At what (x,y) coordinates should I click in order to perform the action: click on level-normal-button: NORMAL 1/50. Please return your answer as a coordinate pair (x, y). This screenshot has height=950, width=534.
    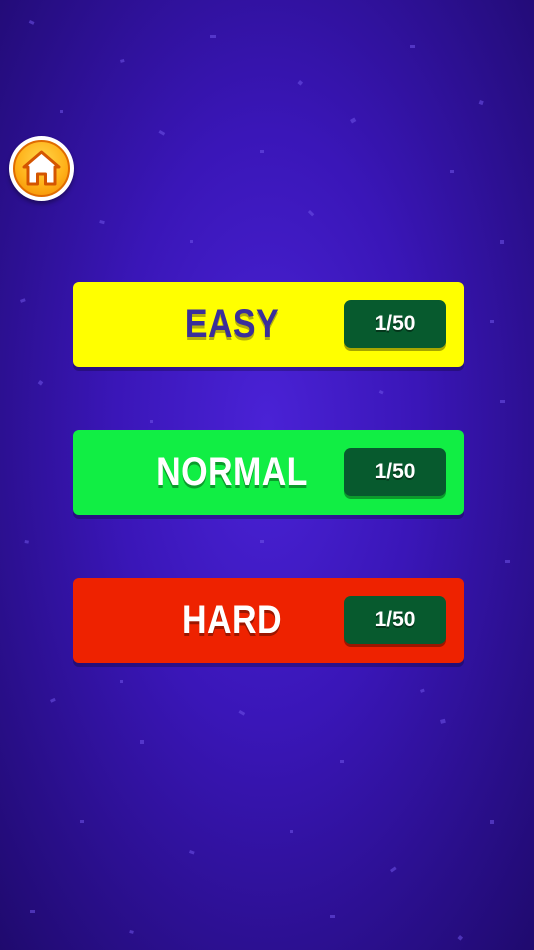
    Looking at the image, I should click on (268, 472).